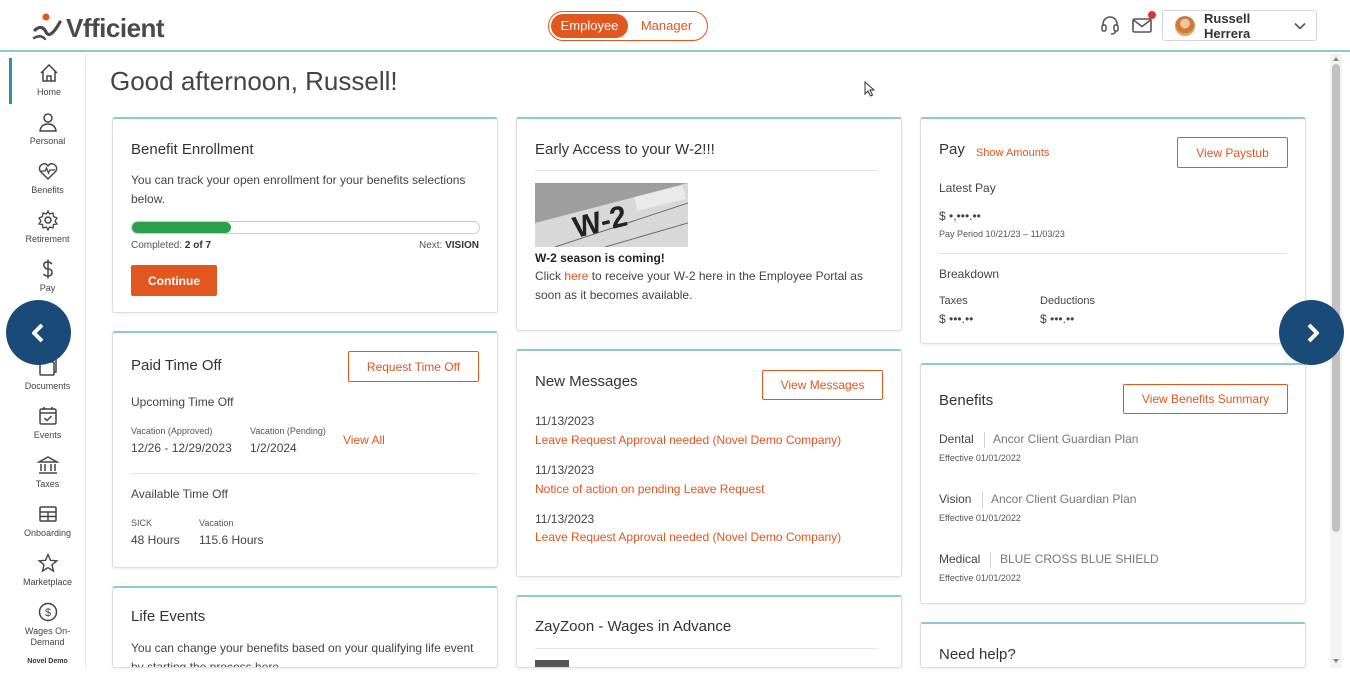 Image resolution: width=1350 pixels, height=686 pixels. What do you see at coordinates (155, 540) in the screenshot?
I see `sick-value: 48 Hours` at bounding box center [155, 540].